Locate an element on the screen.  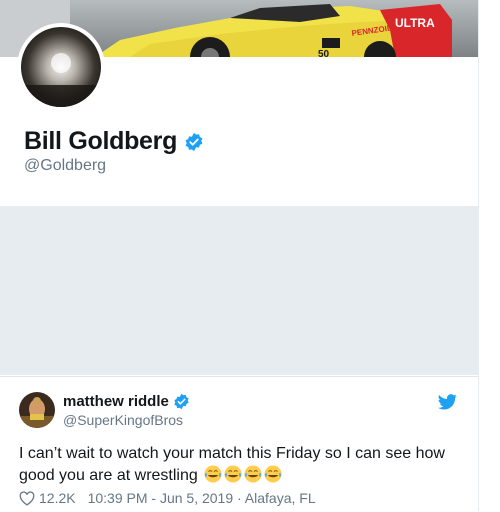
heart-icon is located at coordinates (27, 498).